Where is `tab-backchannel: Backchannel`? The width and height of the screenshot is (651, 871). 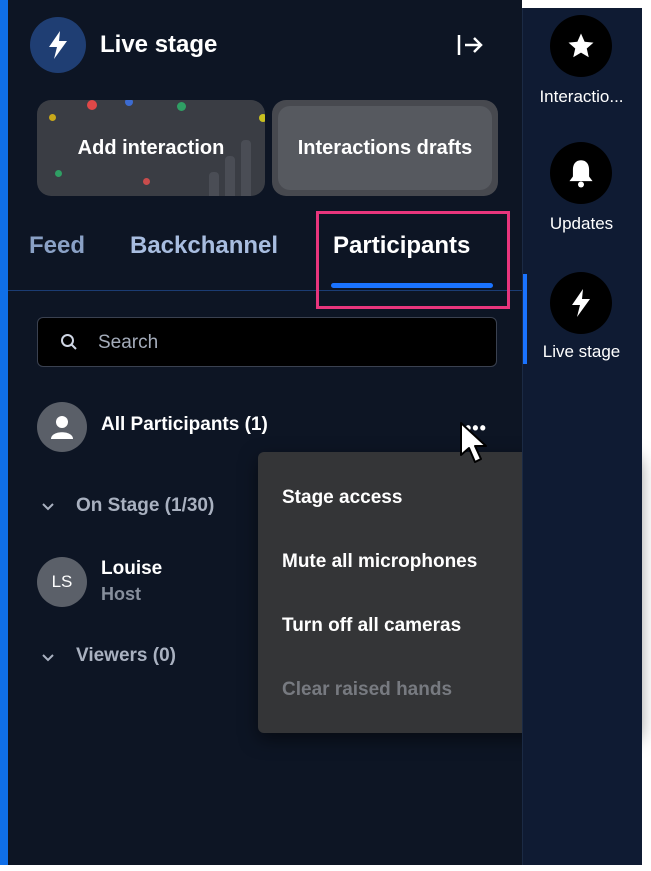
tab-backchannel: Backchannel is located at coordinates (204, 246).